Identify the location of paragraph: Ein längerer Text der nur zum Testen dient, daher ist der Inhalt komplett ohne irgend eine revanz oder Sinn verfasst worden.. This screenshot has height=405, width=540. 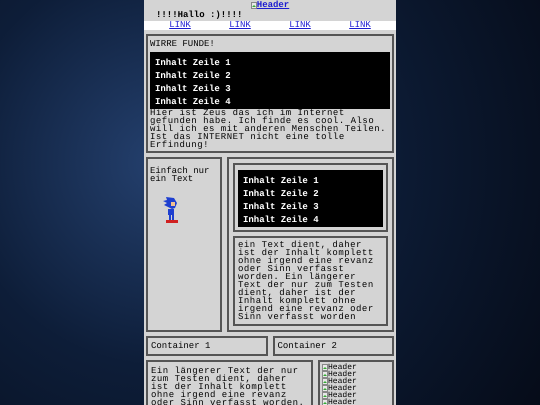
(228, 386).